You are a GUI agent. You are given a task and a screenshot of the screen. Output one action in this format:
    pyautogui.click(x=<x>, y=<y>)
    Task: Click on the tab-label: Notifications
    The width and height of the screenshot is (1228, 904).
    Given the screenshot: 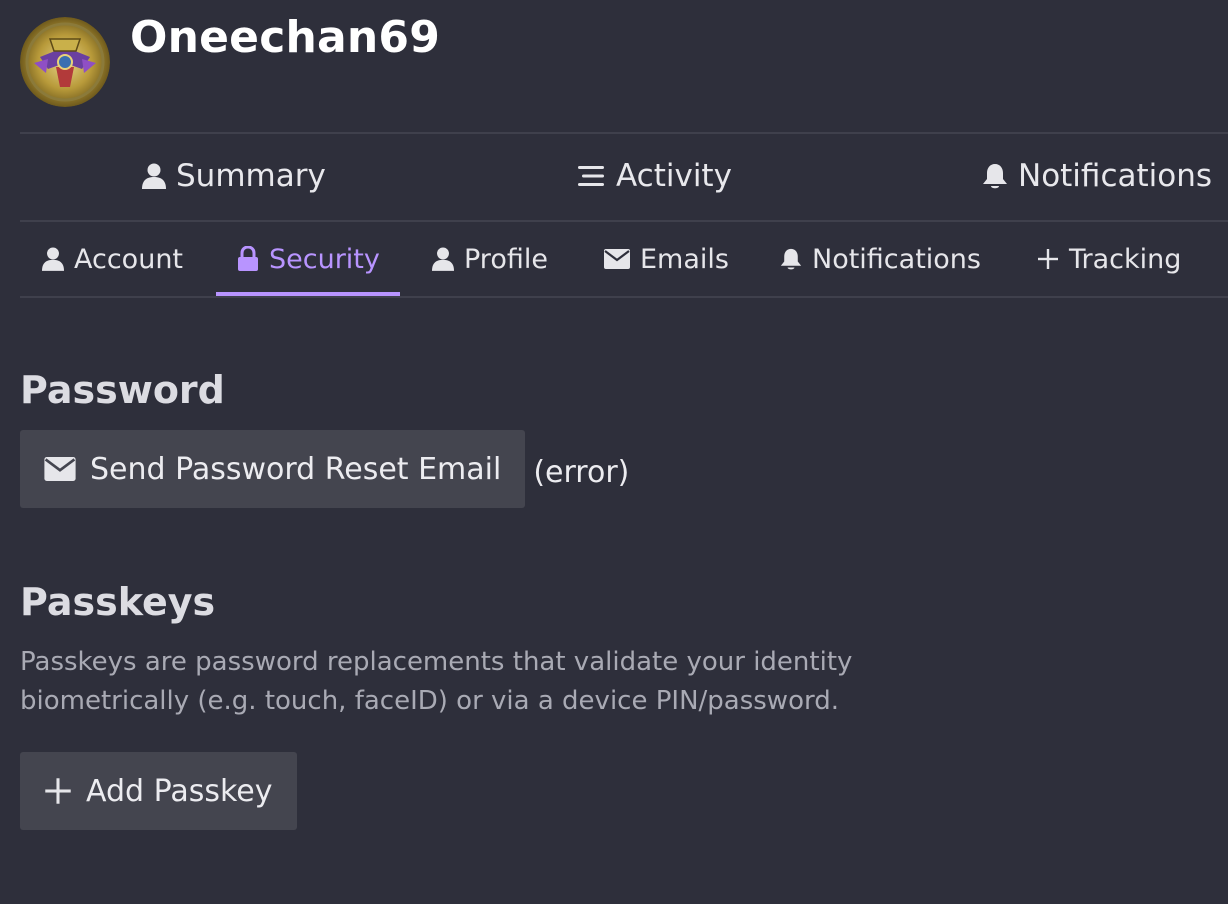 What is the action you would take?
    pyautogui.click(x=896, y=259)
    